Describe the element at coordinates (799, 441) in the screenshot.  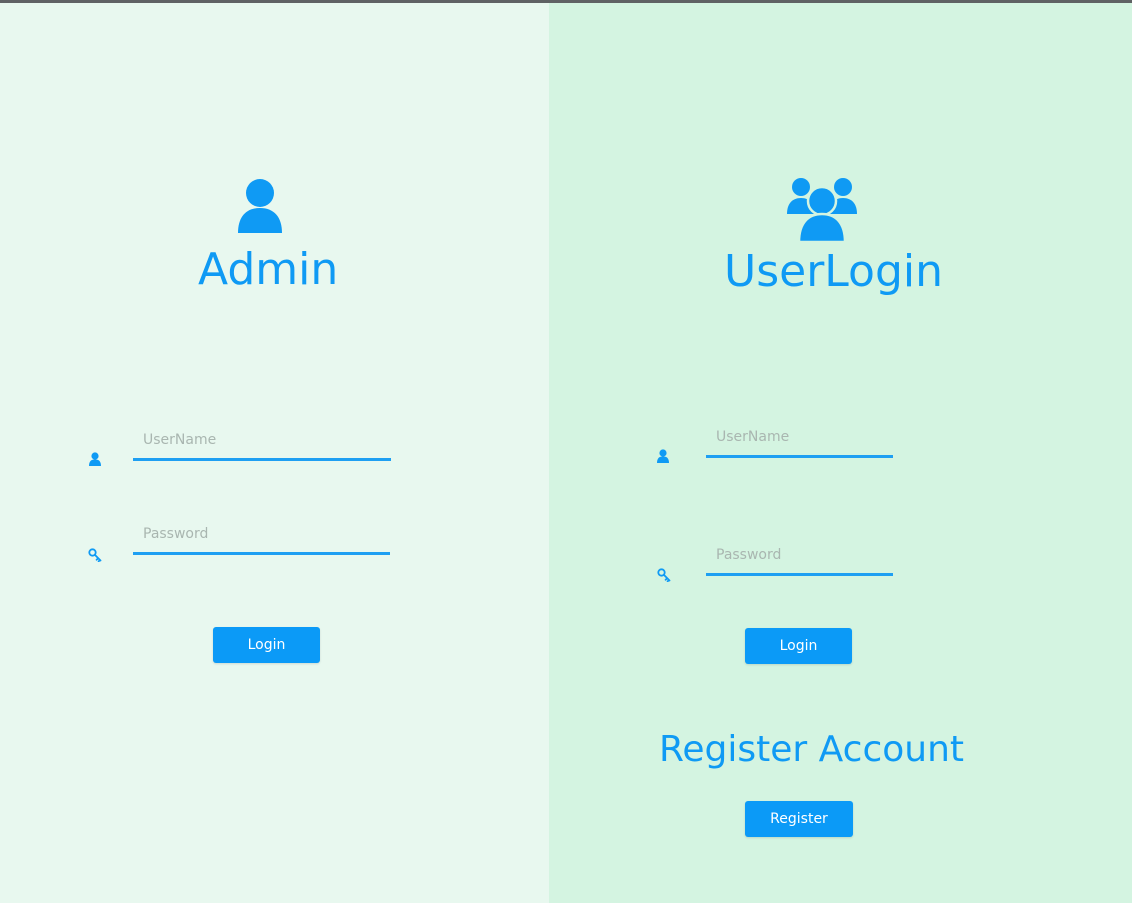
I see `user-username-input` at that location.